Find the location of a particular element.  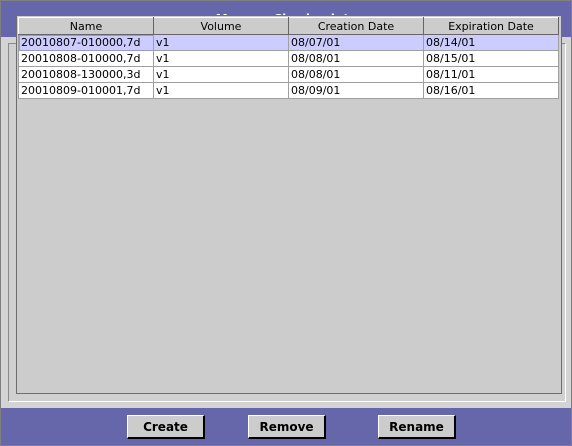

cell-name: 20010808-010000,7d is located at coordinates (86, 58).